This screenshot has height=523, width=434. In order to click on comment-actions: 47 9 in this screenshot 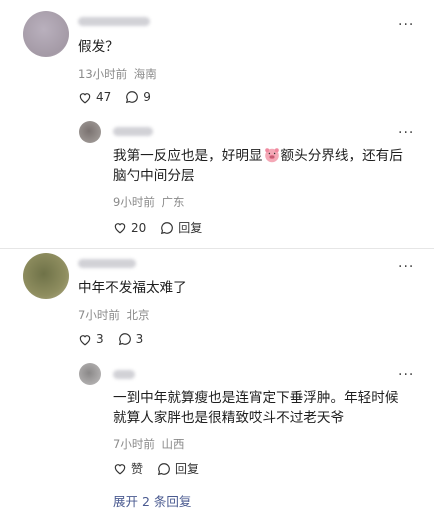, I will do `click(121, 97)`.